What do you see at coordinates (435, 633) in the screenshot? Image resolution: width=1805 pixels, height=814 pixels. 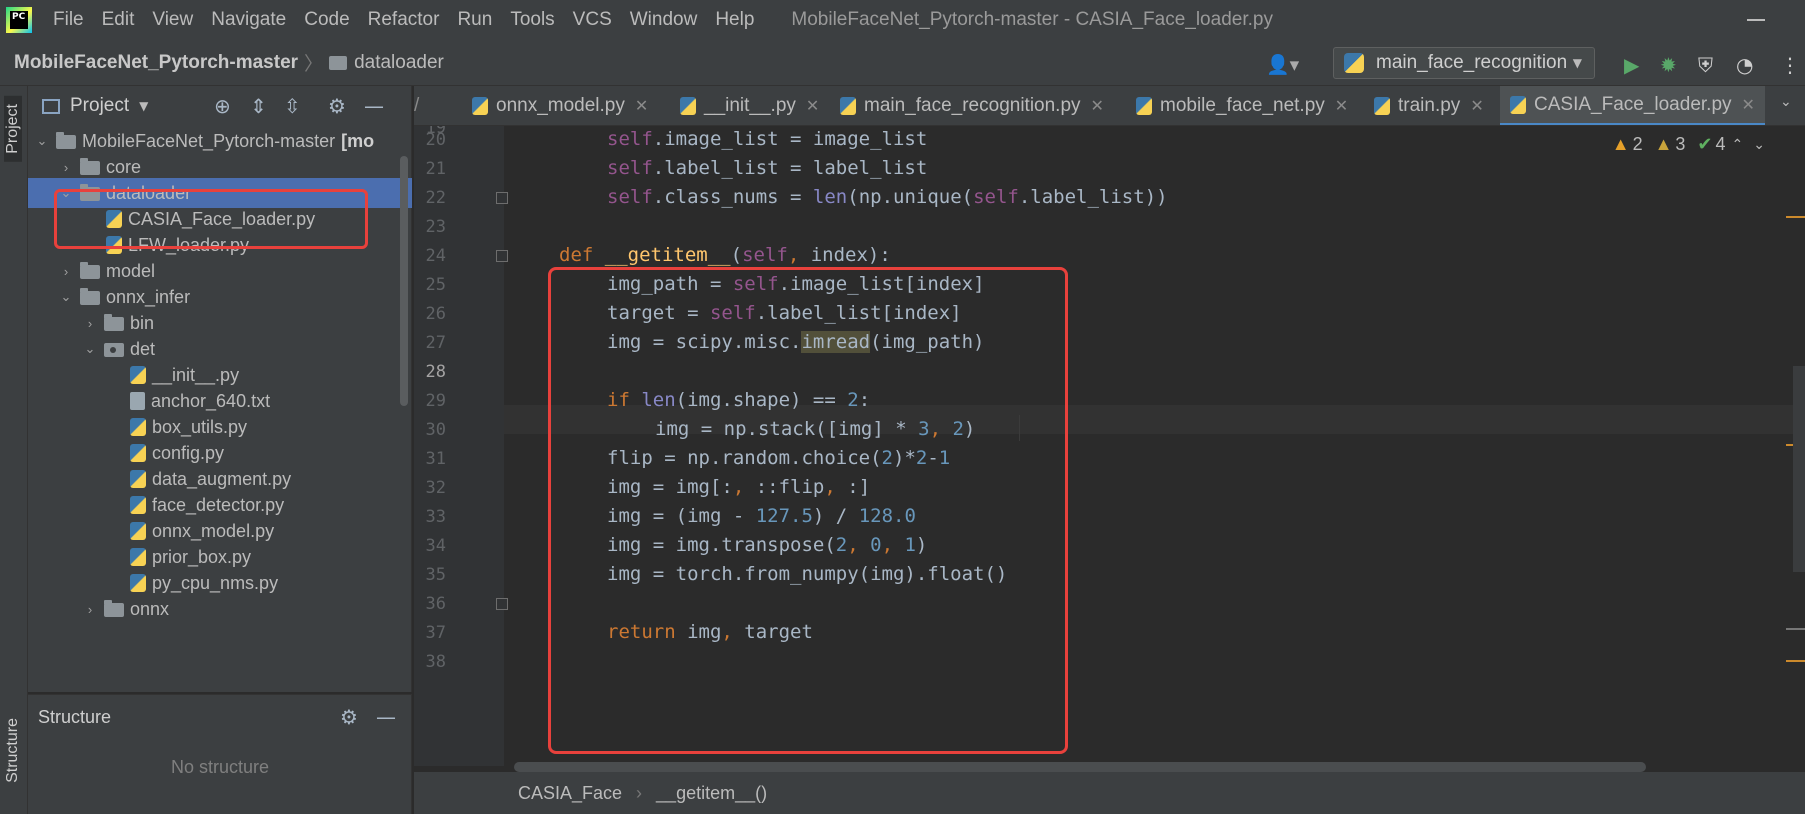 I see `line-number: 37` at bounding box center [435, 633].